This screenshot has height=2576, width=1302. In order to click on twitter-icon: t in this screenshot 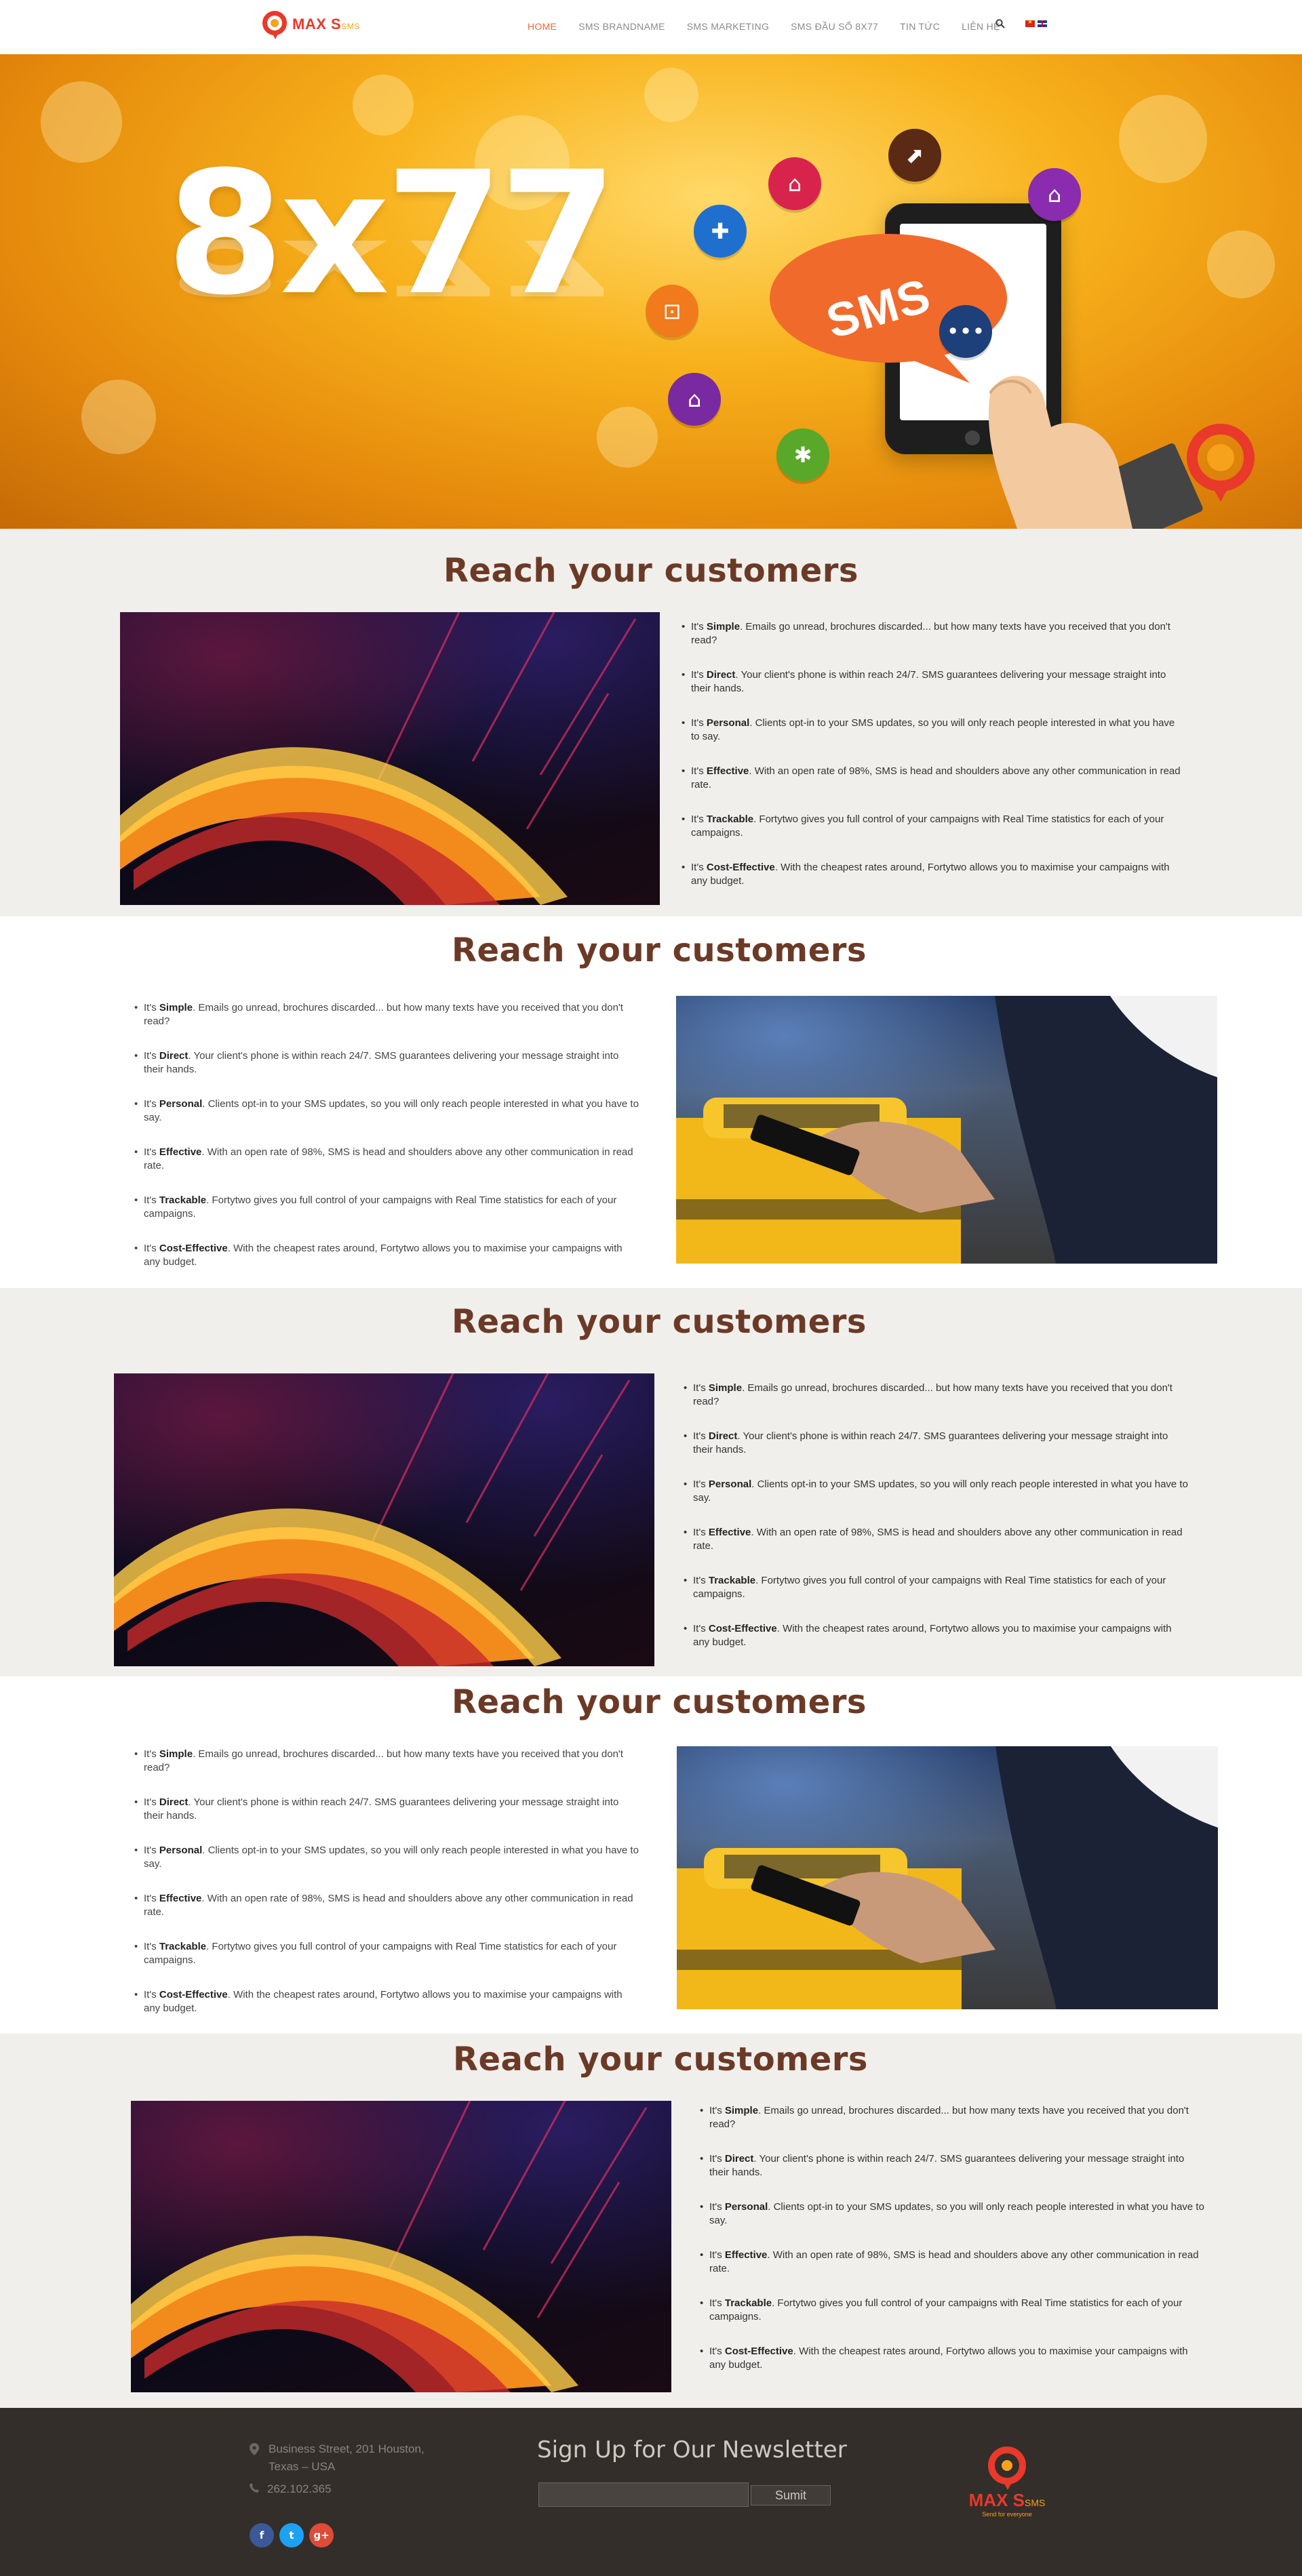, I will do `click(291, 2535)`.